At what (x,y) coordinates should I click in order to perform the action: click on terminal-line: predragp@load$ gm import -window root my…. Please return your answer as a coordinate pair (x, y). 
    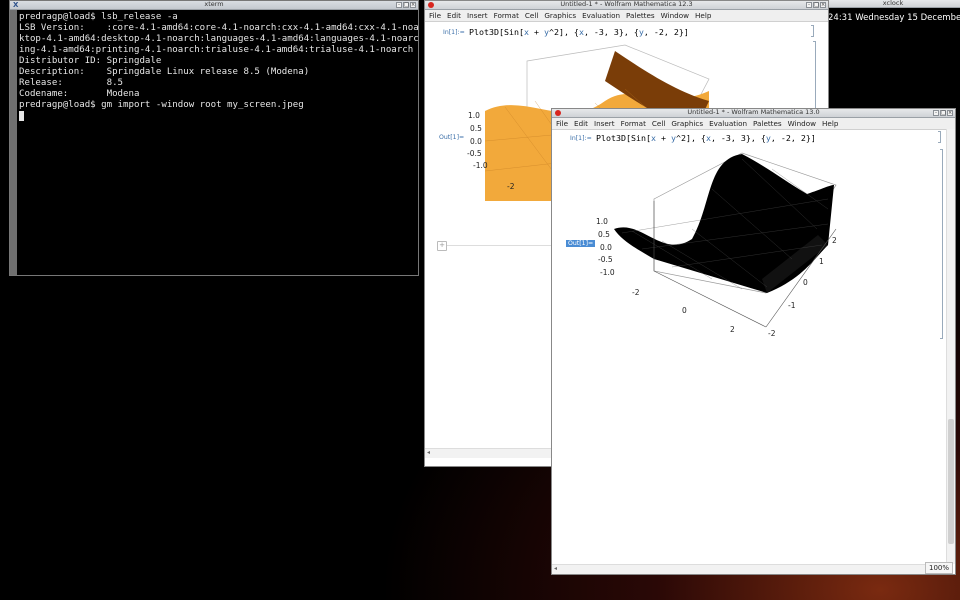
    Looking at the image, I should click on (161, 105).